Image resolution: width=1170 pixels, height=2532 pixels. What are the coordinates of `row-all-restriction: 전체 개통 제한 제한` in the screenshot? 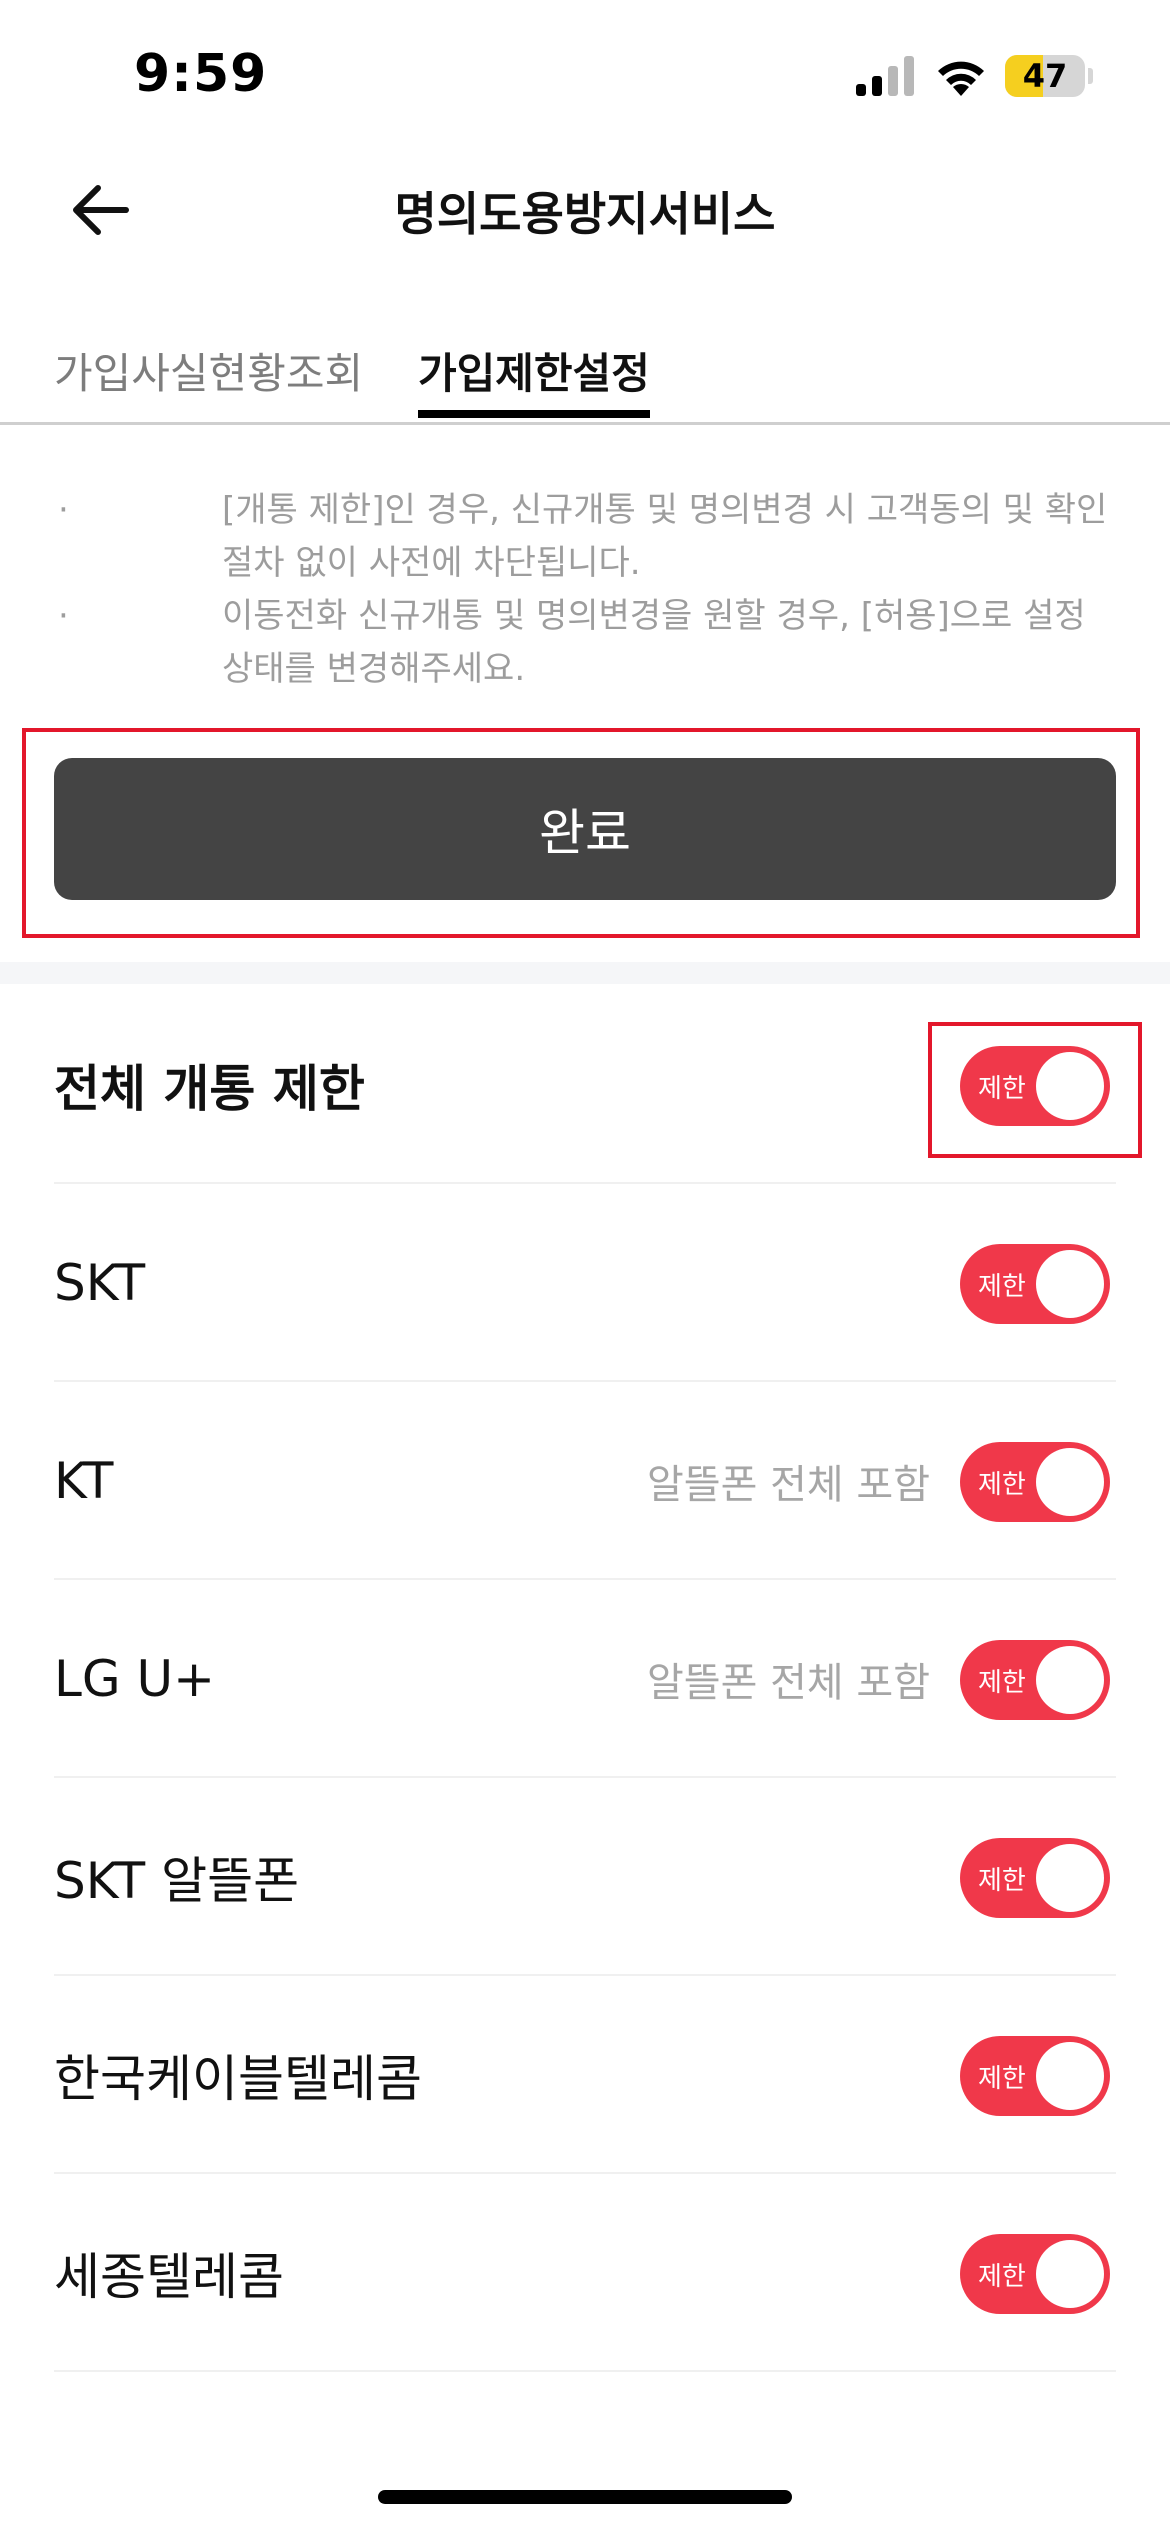 It's located at (585, 1085).